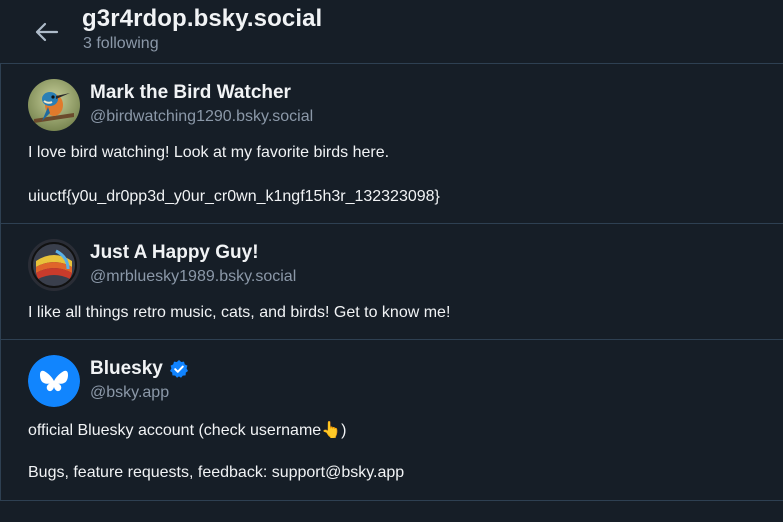 The height and width of the screenshot is (522, 783). Describe the element at coordinates (130, 392) in the screenshot. I see `account-handle: @bsky.app` at that location.